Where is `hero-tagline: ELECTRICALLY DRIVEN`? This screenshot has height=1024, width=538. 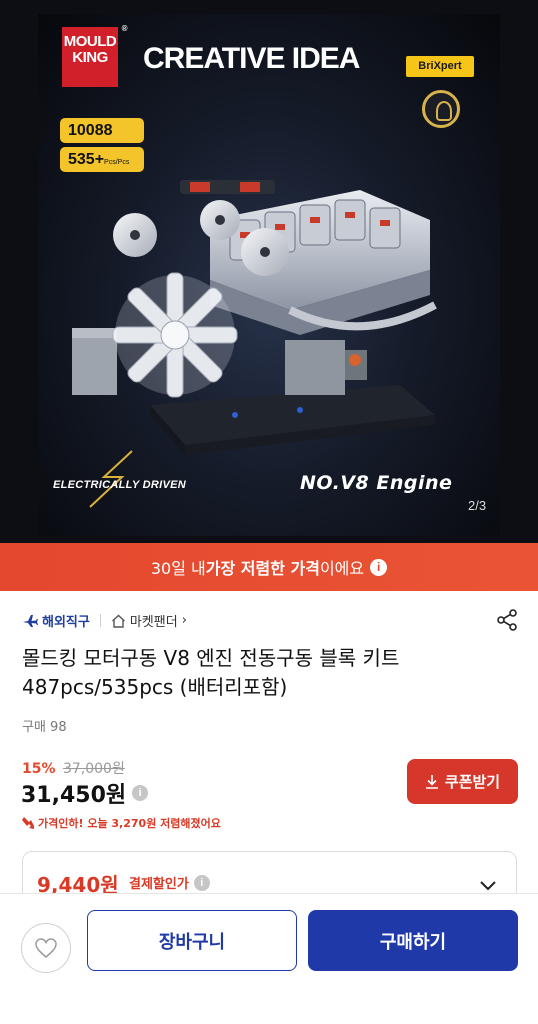 hero-tagline: ELECTRICALLY DRIVEN is located at coordinates (120, 485).